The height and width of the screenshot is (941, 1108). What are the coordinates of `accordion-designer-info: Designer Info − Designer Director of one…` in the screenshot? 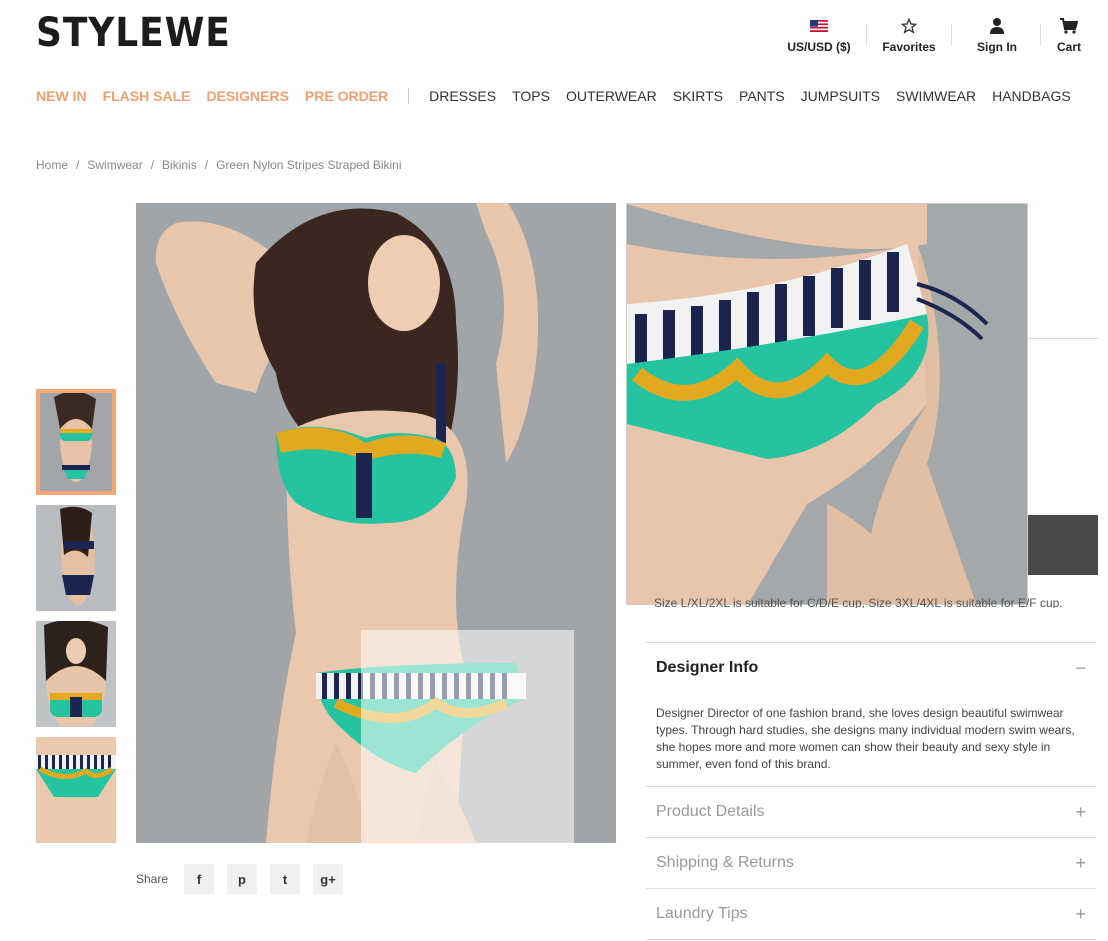 It's located at (871, 714).